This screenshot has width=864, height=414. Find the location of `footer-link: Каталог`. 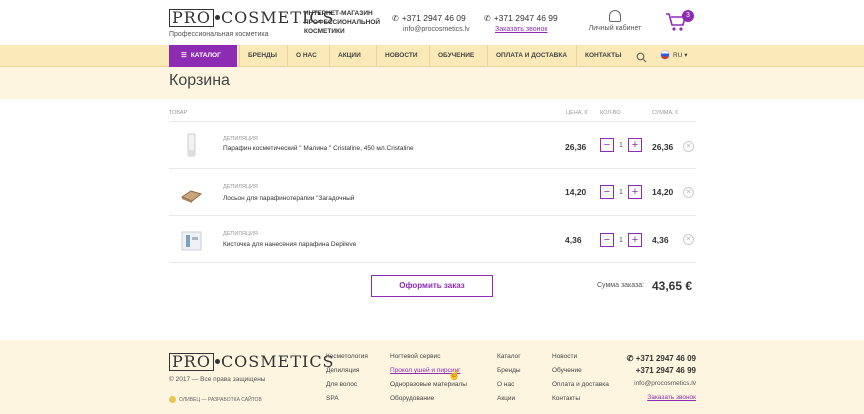

footer-link: Каталог is located at coordinates (509, 359).